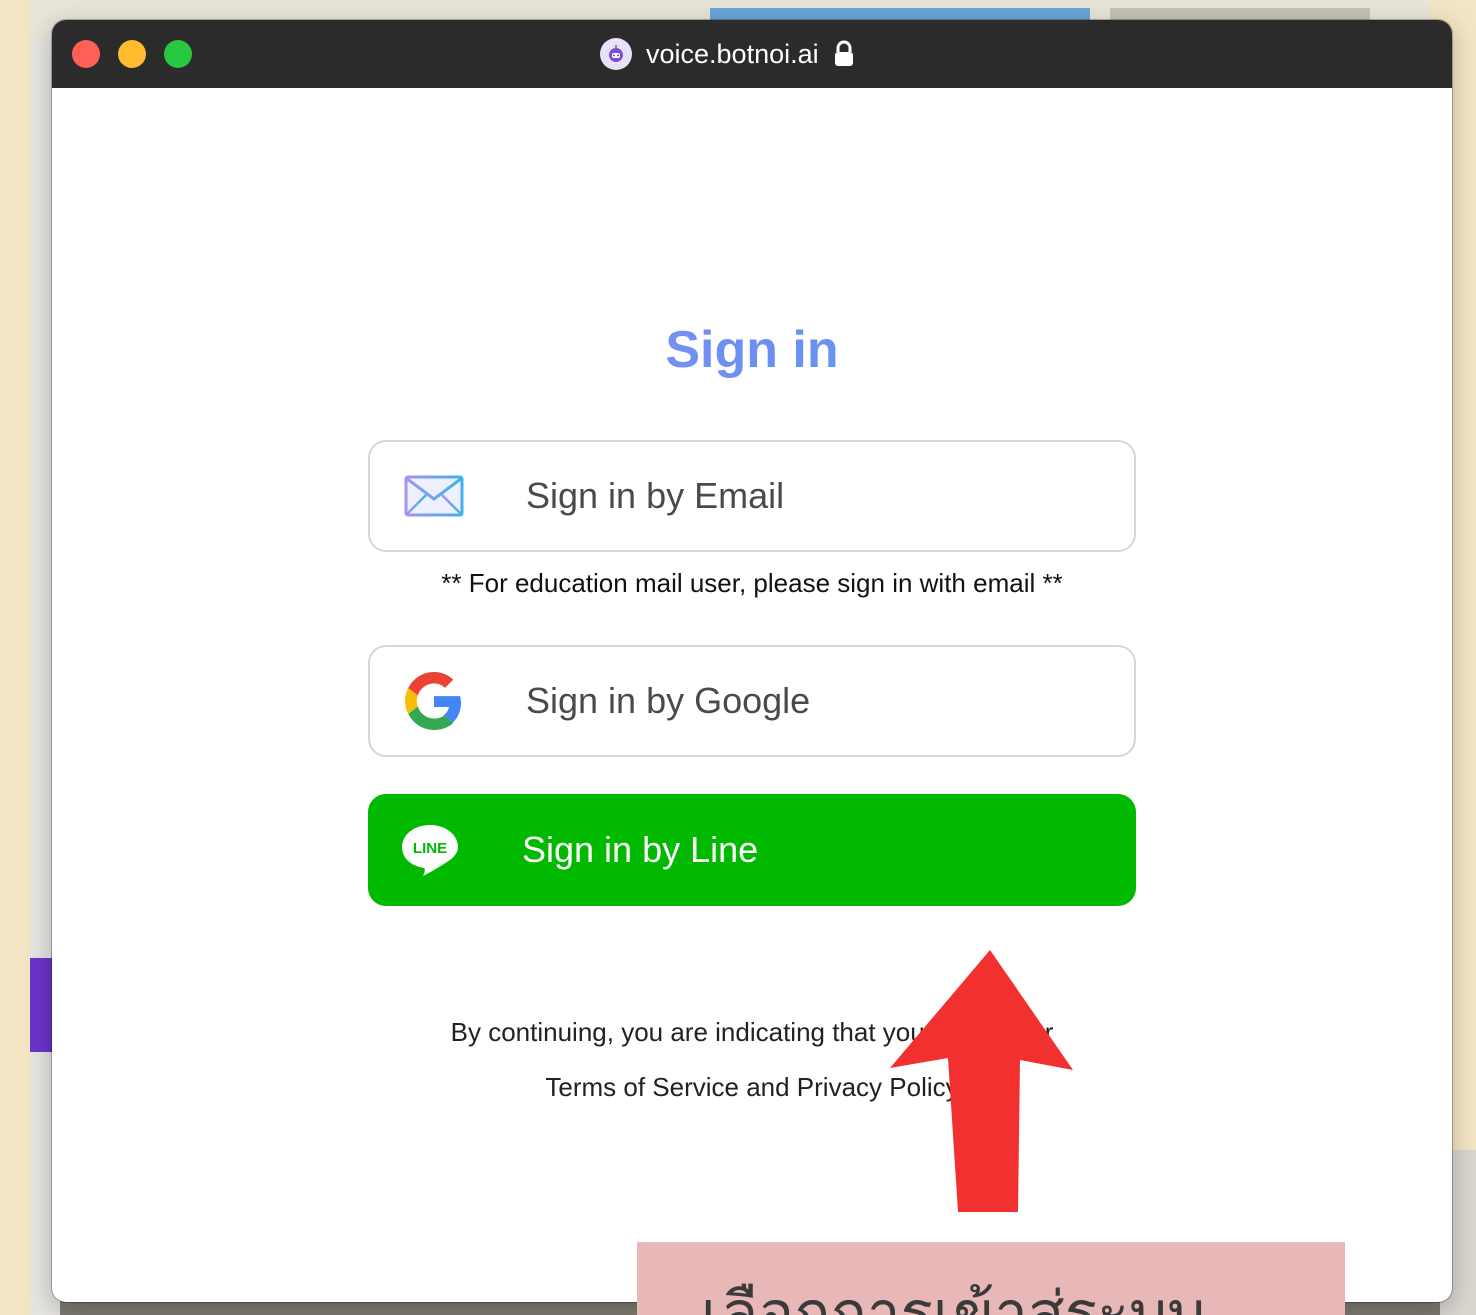 The width and height of the screenshot is (1476, 1315). What do you see at coordinates (752, 350) in the screenshot?
I see `page-title: Sign in` at bounding box center [752, 350].